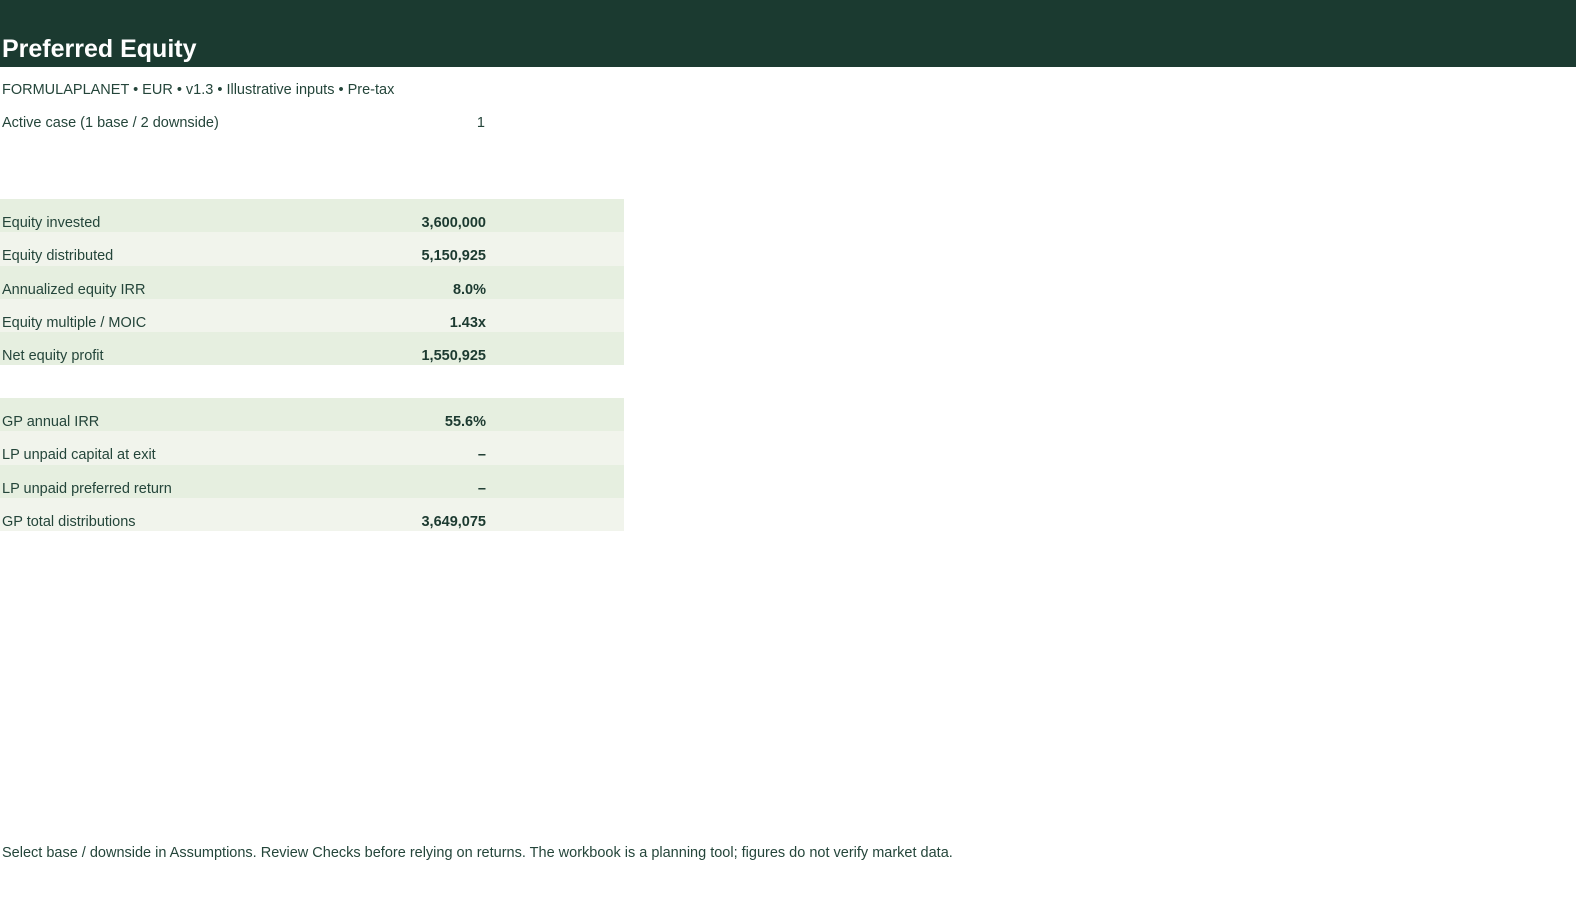 This screenshot has height=900, width=1576. I want to click on row-value: 5,150,925, so click(393, 256).